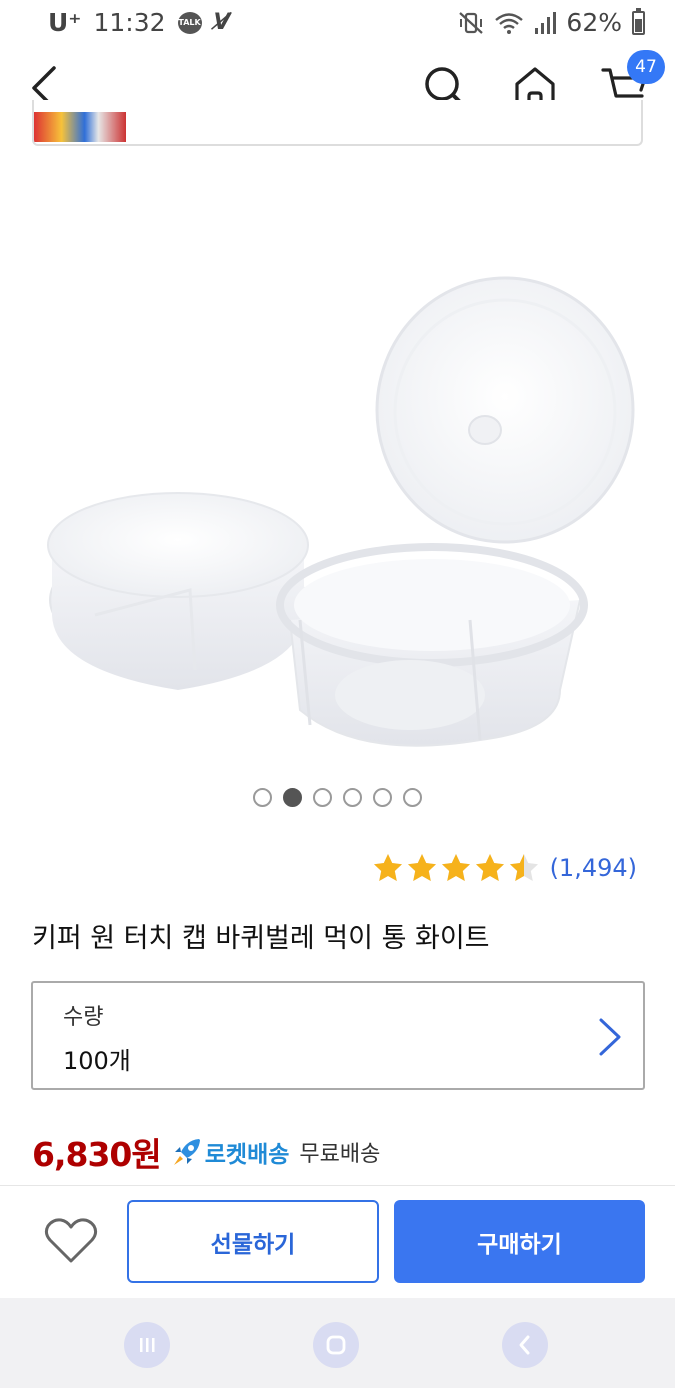 This screenshot has width=675, height=1388. Describe the element at coordinates (402, 121) in the screenshot. I see `banner-text` at that location.